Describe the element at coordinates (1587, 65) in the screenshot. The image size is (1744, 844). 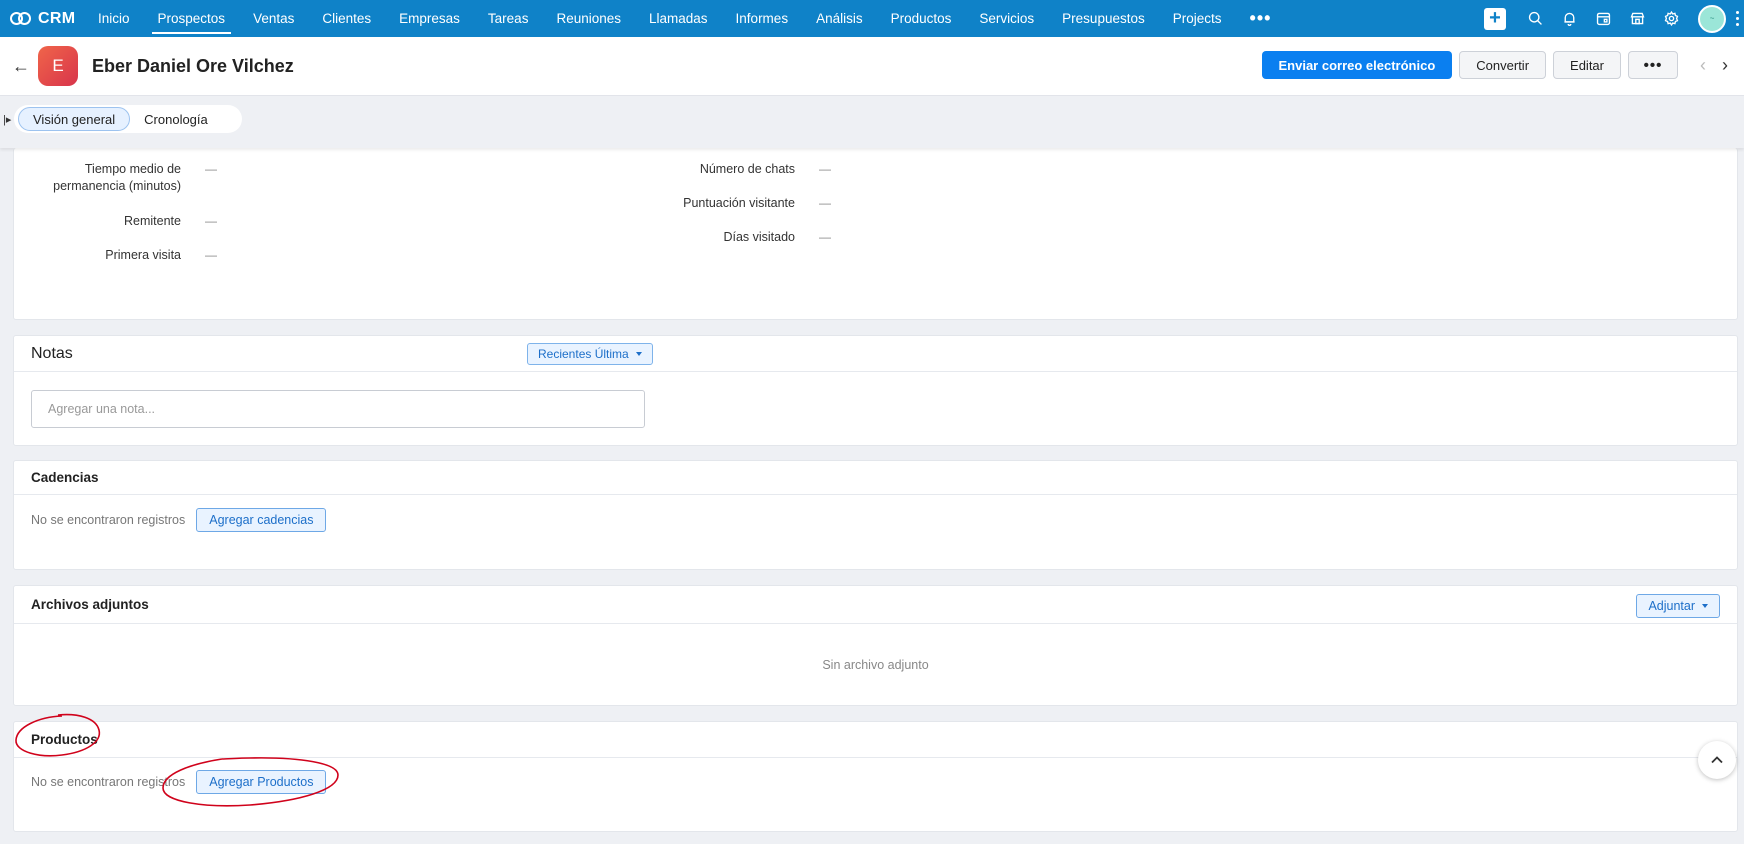
I see `edit-button: Editar` at that location.